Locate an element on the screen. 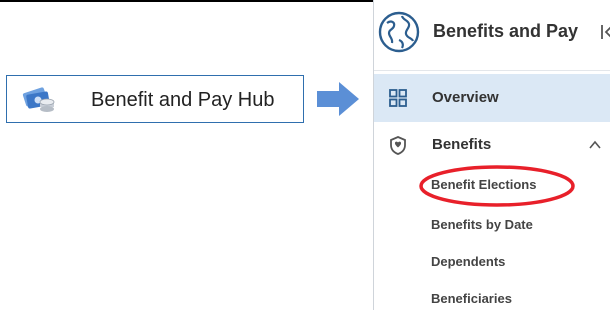 The height and width of the screenshot is (310, 610). subnav-item-beneficiaries: Beneficiaries is located at coordinates (471, 298).